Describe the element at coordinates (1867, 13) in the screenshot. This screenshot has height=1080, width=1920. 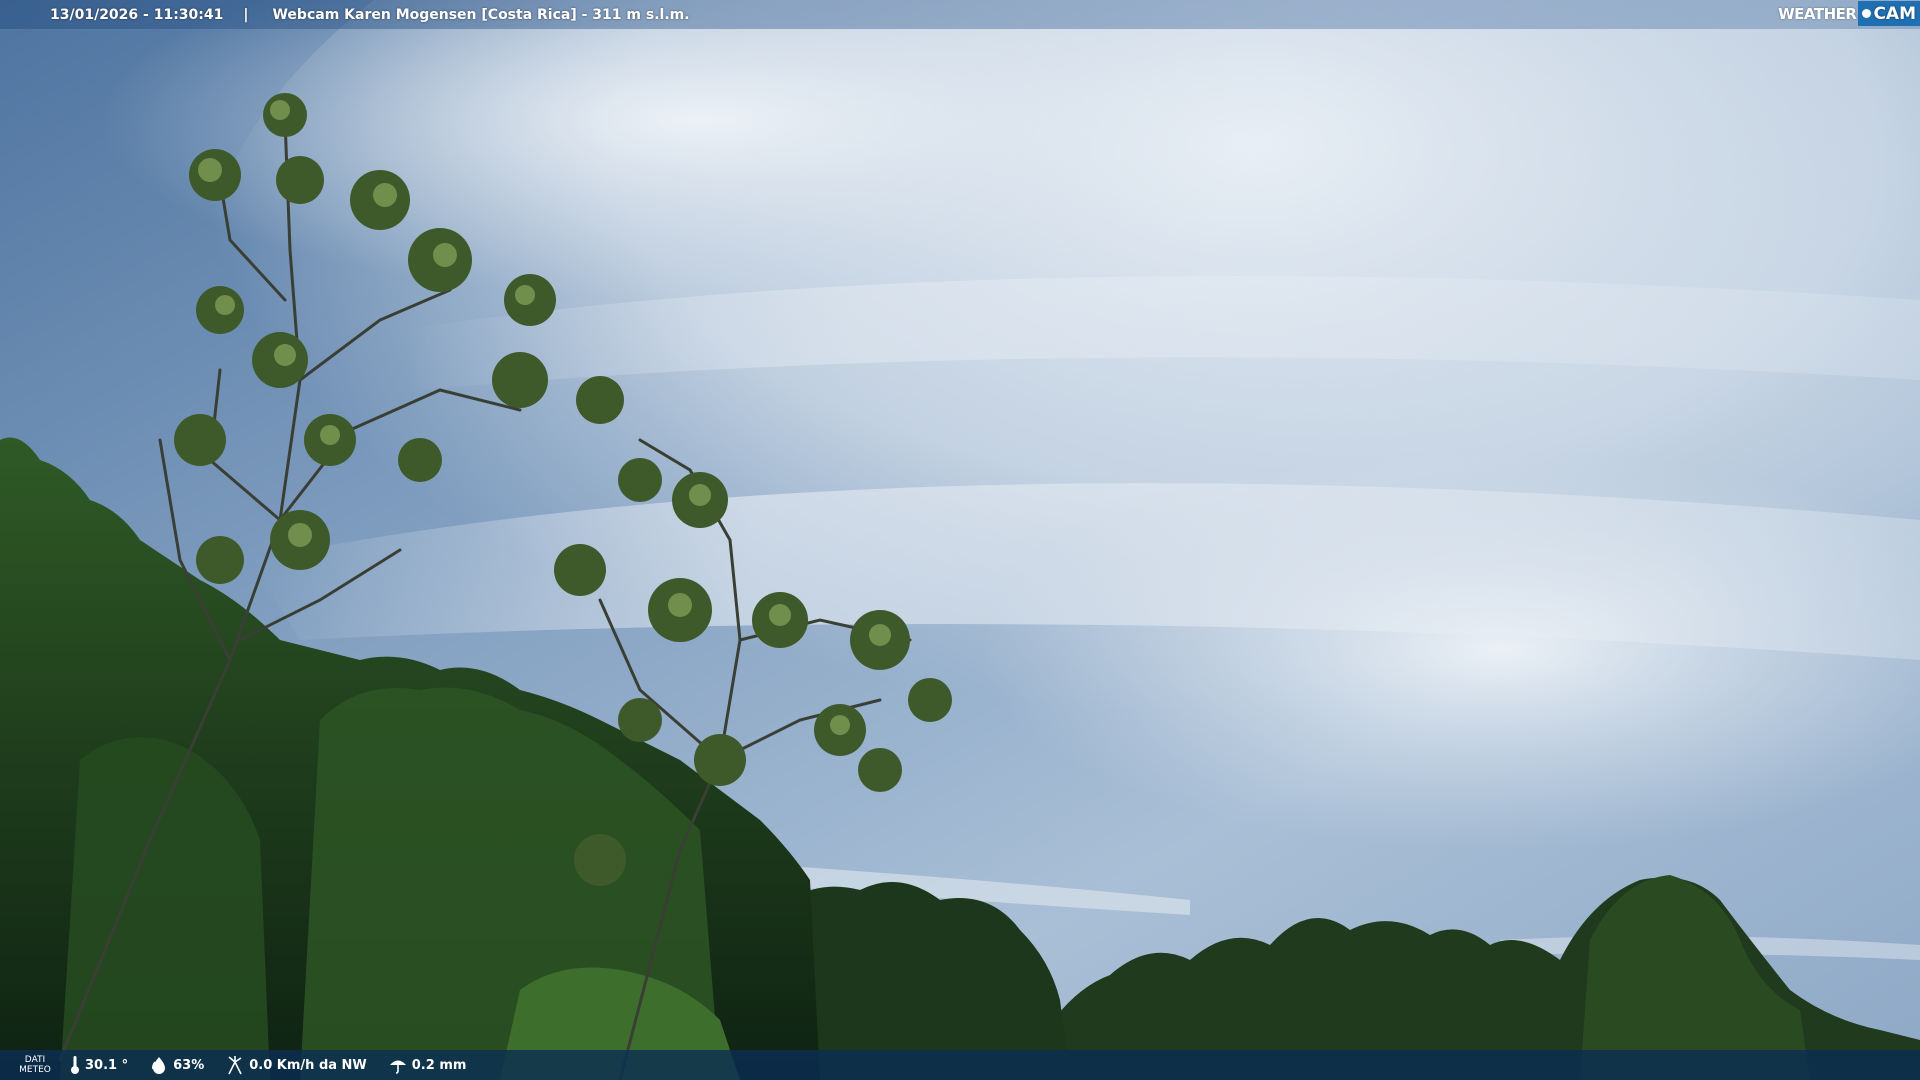
I see `camera-lens-icon` at that location.